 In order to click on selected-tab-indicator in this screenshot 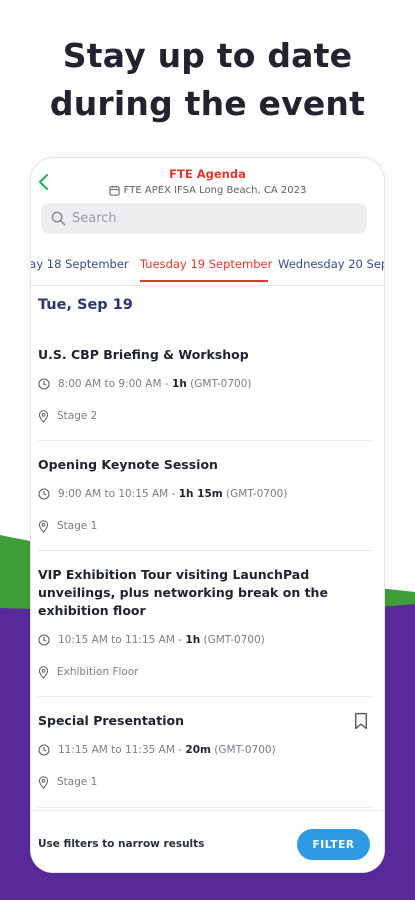, I will do `click(204, 281)`.